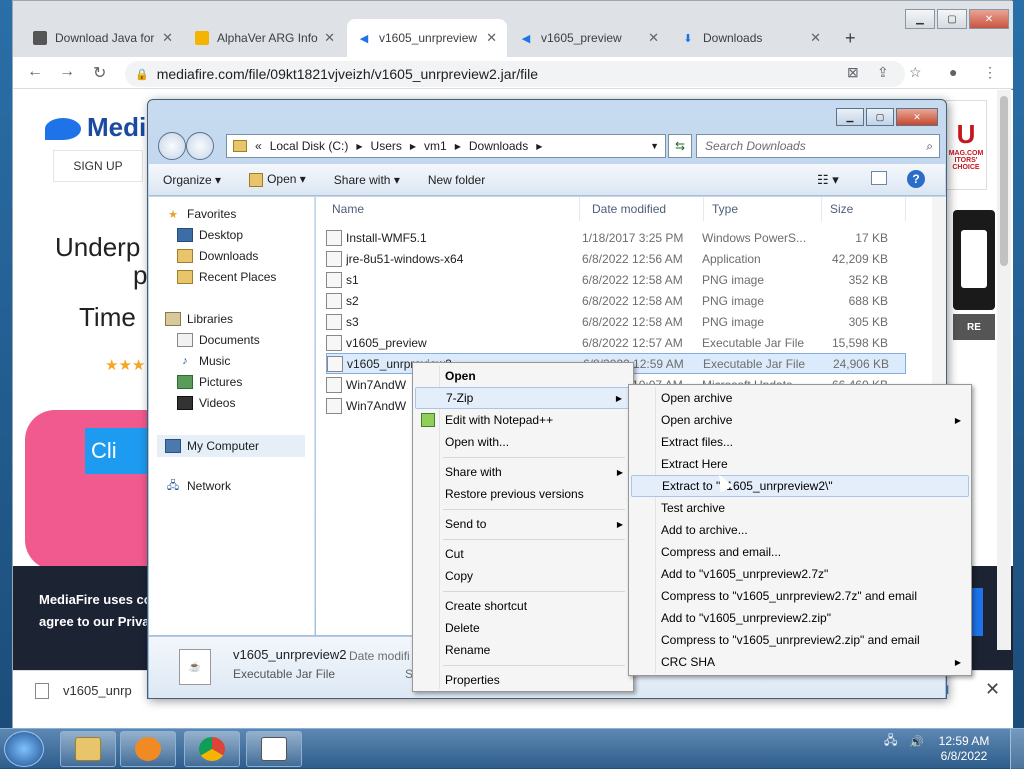 The height and width of the screenshot is (769, 1024). Describe the element at coordinates (523, 494) in the screenshot. I see `menu-item: Restore previous versions` at that location.